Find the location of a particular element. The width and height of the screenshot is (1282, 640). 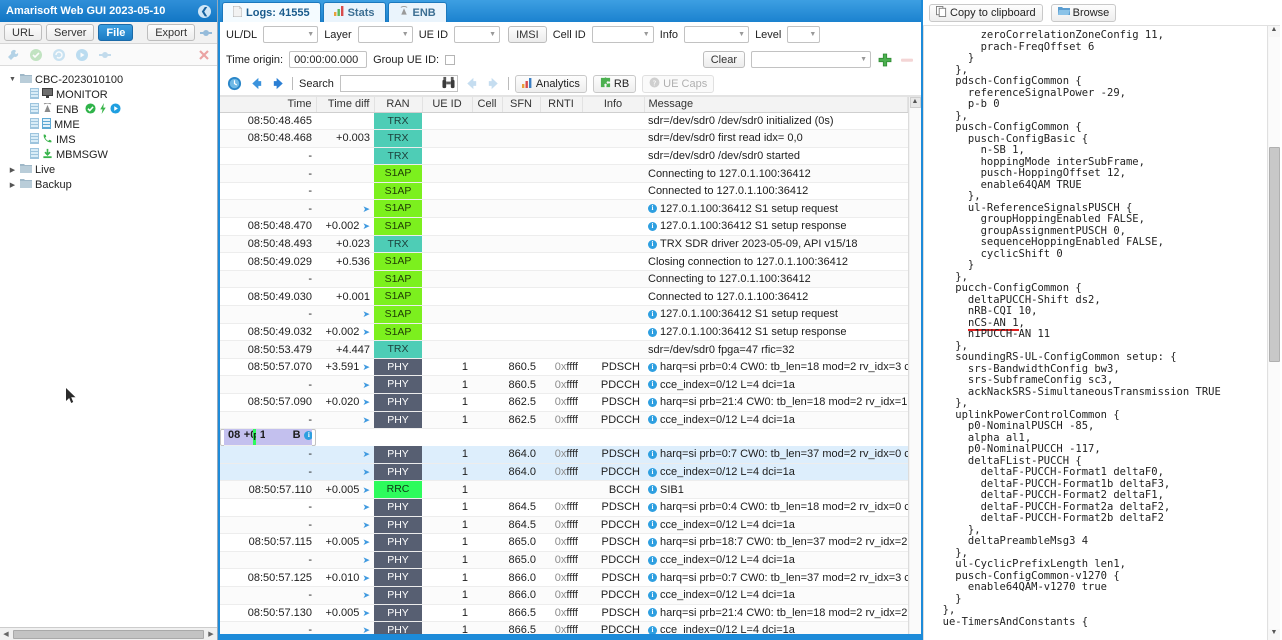

tree-item-enb: ENB is located at coordinates (108, 109).